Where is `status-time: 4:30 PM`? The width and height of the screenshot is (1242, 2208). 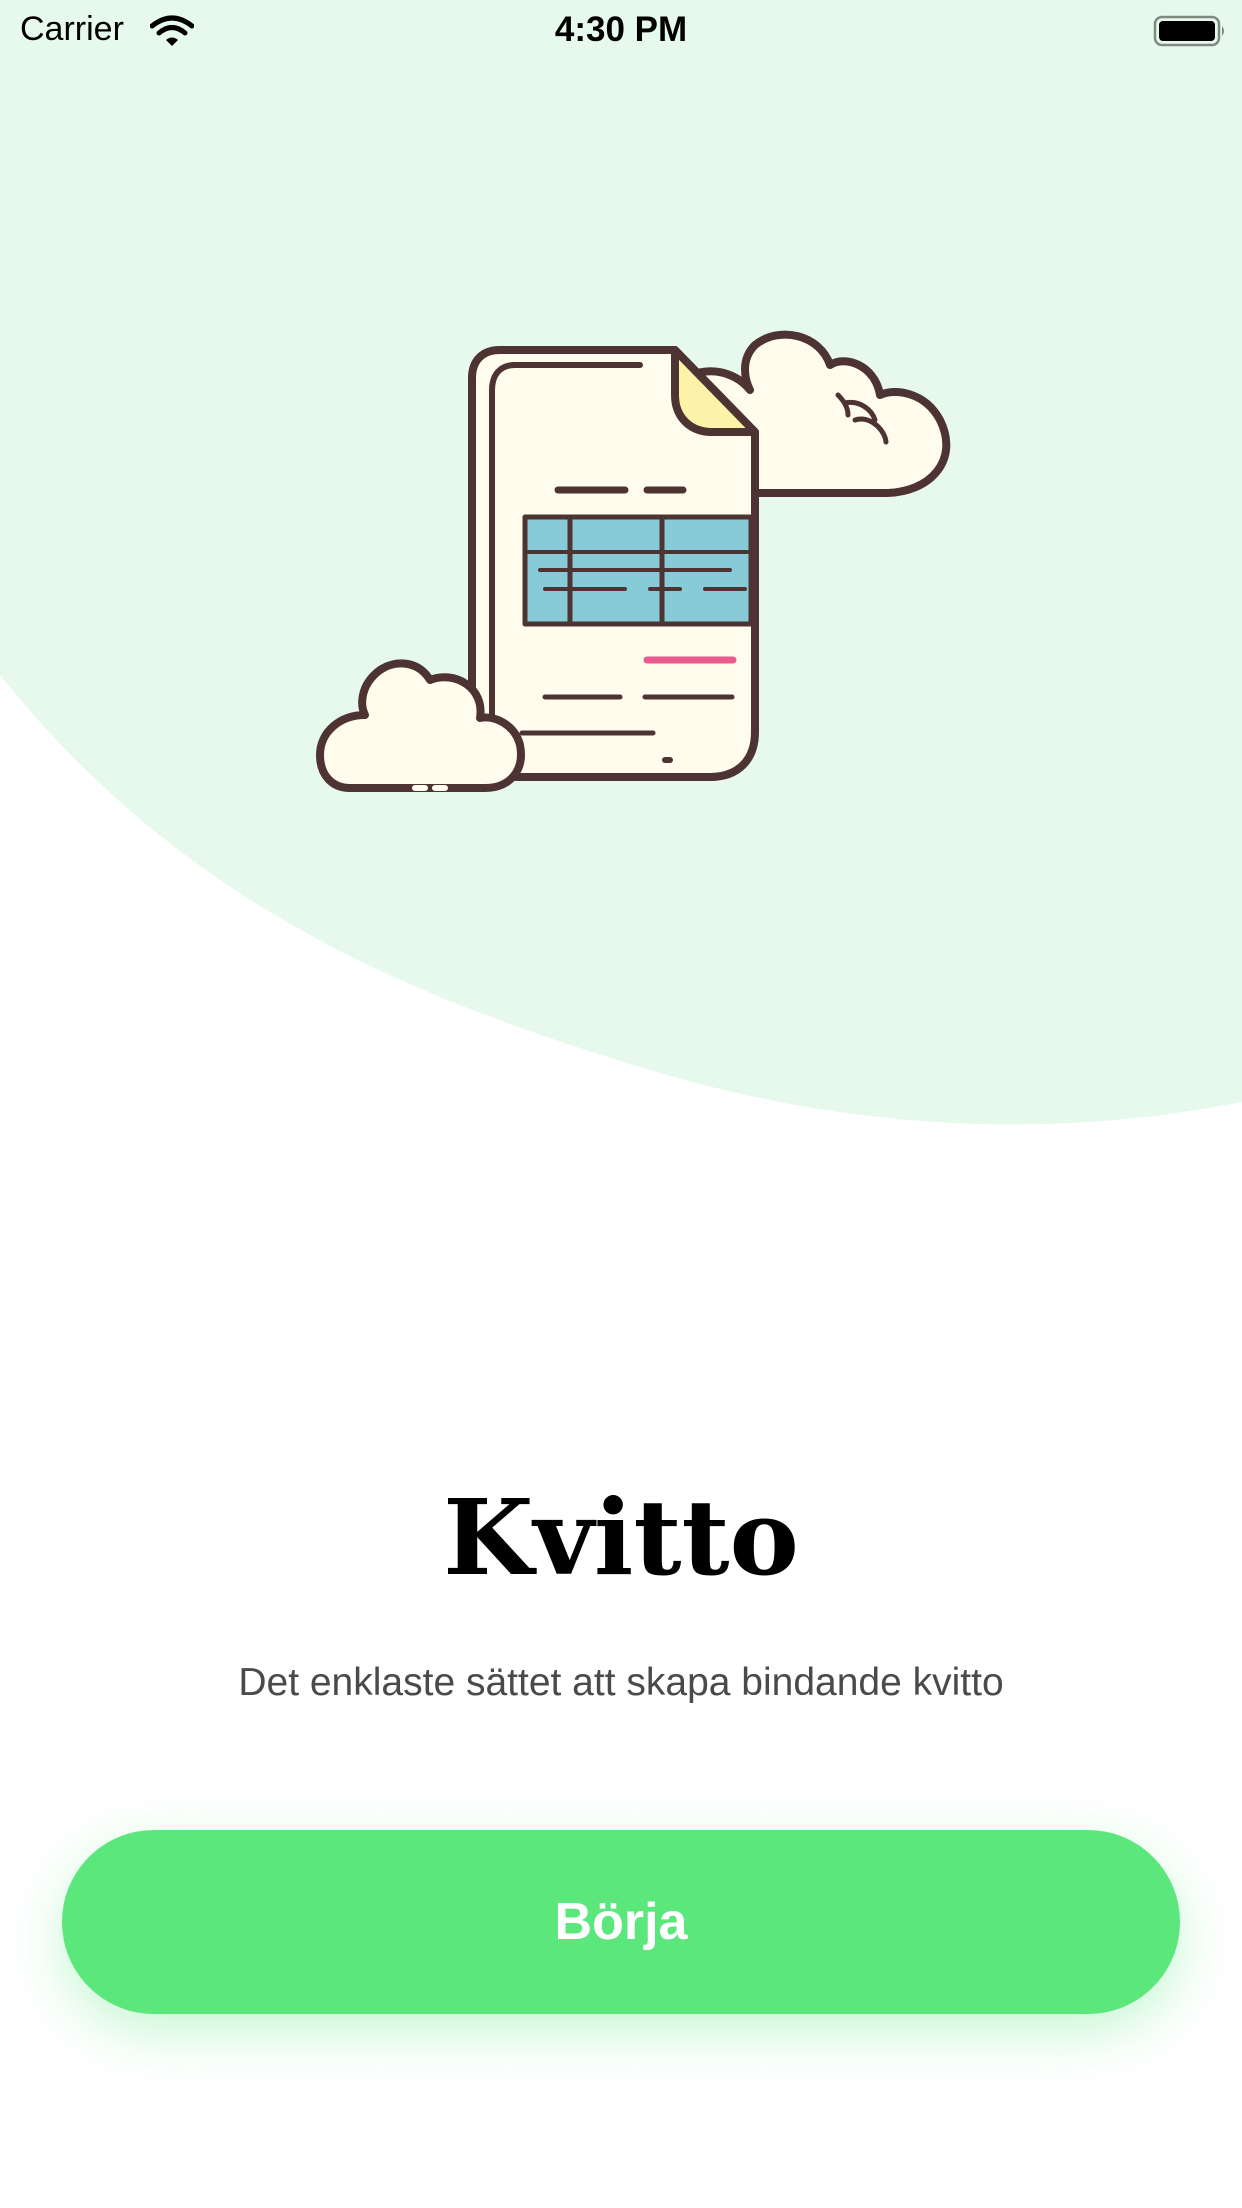
status-time: 4:30 PM is located at coordinates (621, 29).